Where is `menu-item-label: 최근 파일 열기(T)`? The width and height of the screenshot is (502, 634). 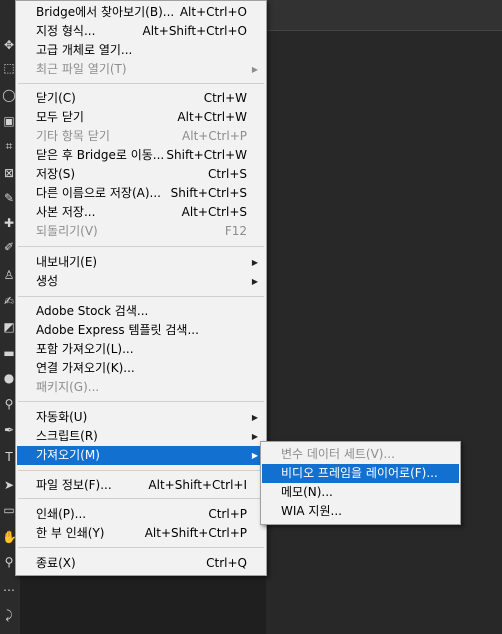 menu-item-label: 최근 파일 열기(T) is located at coordinates (81, 69).